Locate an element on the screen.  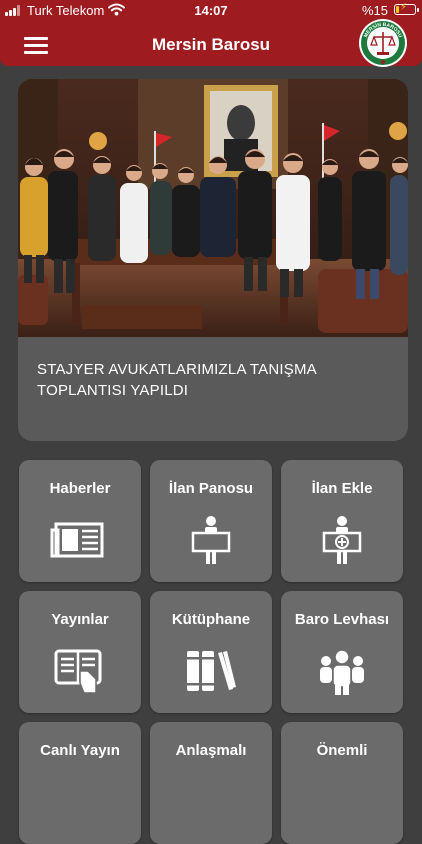
tile-onemli: Önemli is located at coordinates (342, 783).